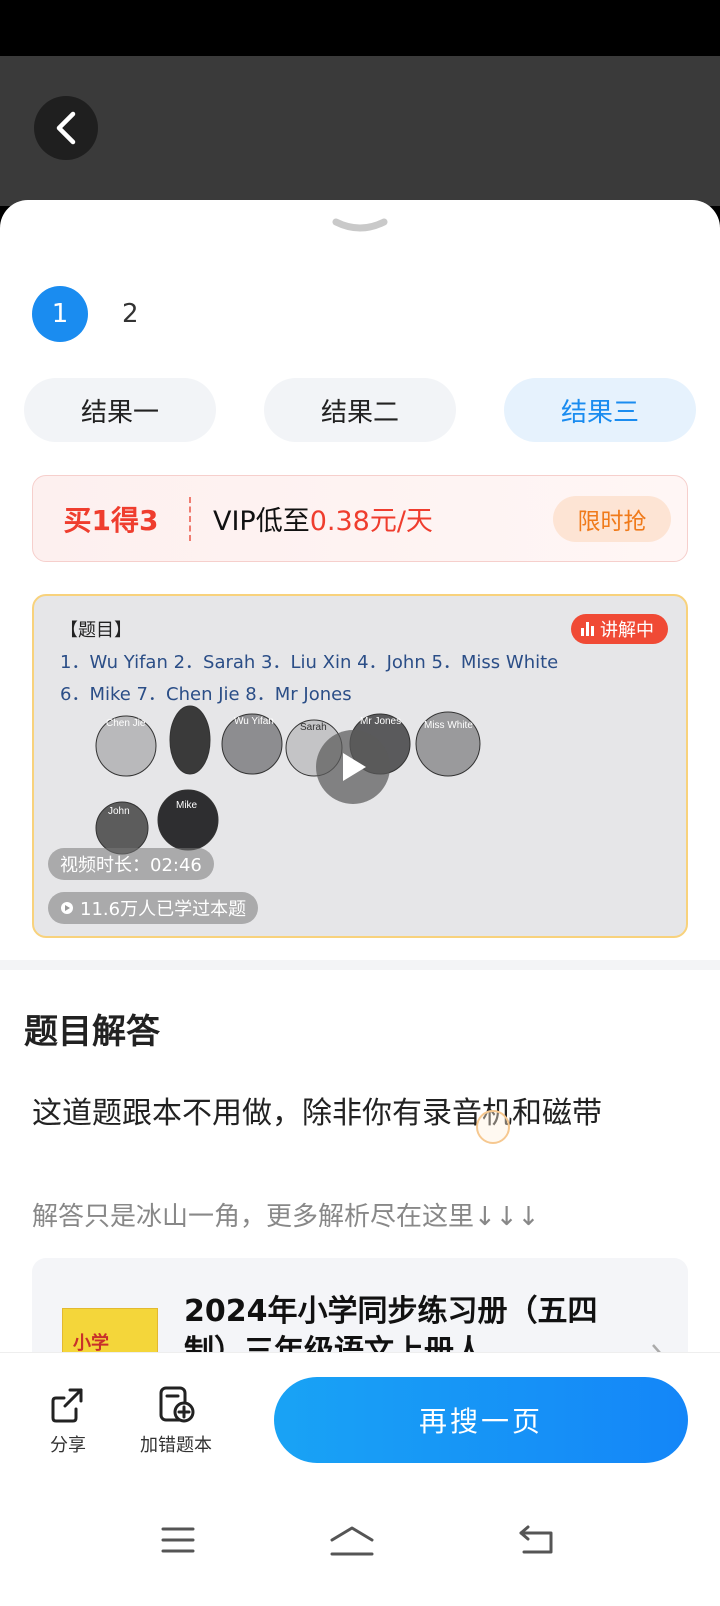 Image resolution: width=720 pixels, height=1606 pixels. I want to click on learners-count-text: 11.6万人已学过本题, so click(163, 909).